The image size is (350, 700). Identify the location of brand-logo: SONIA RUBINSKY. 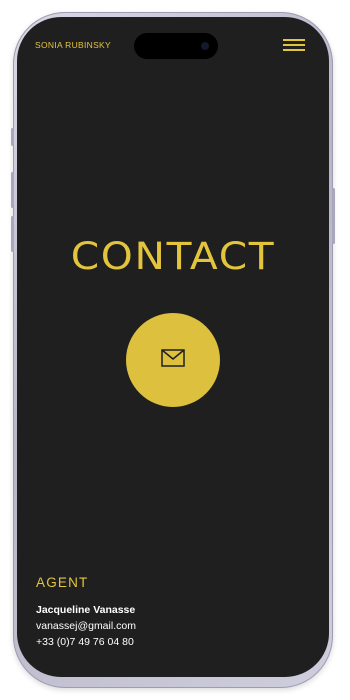
(73, 45).